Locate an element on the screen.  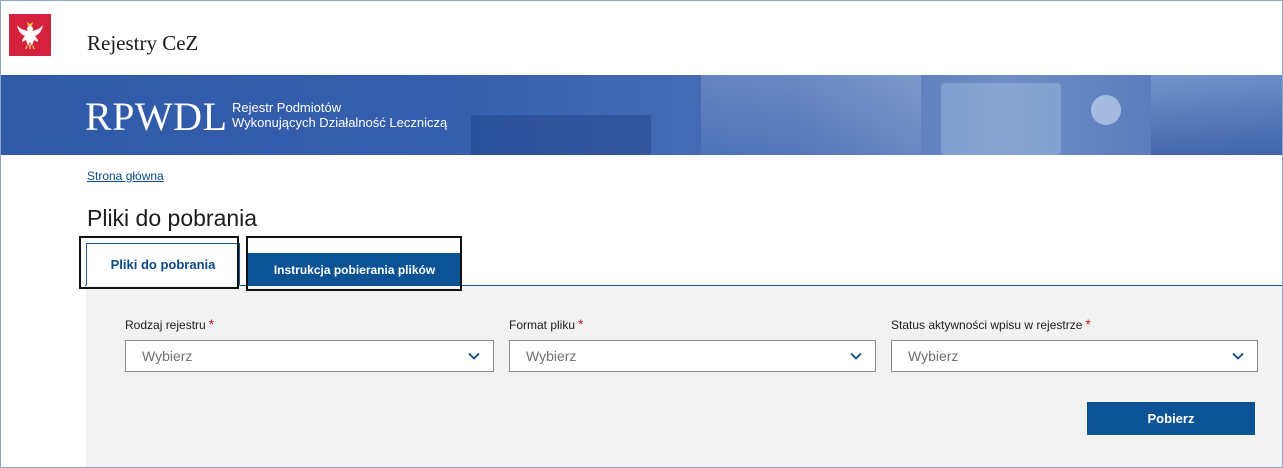
page-title: Pliki do pobrania is located at coordinates (172, 218).